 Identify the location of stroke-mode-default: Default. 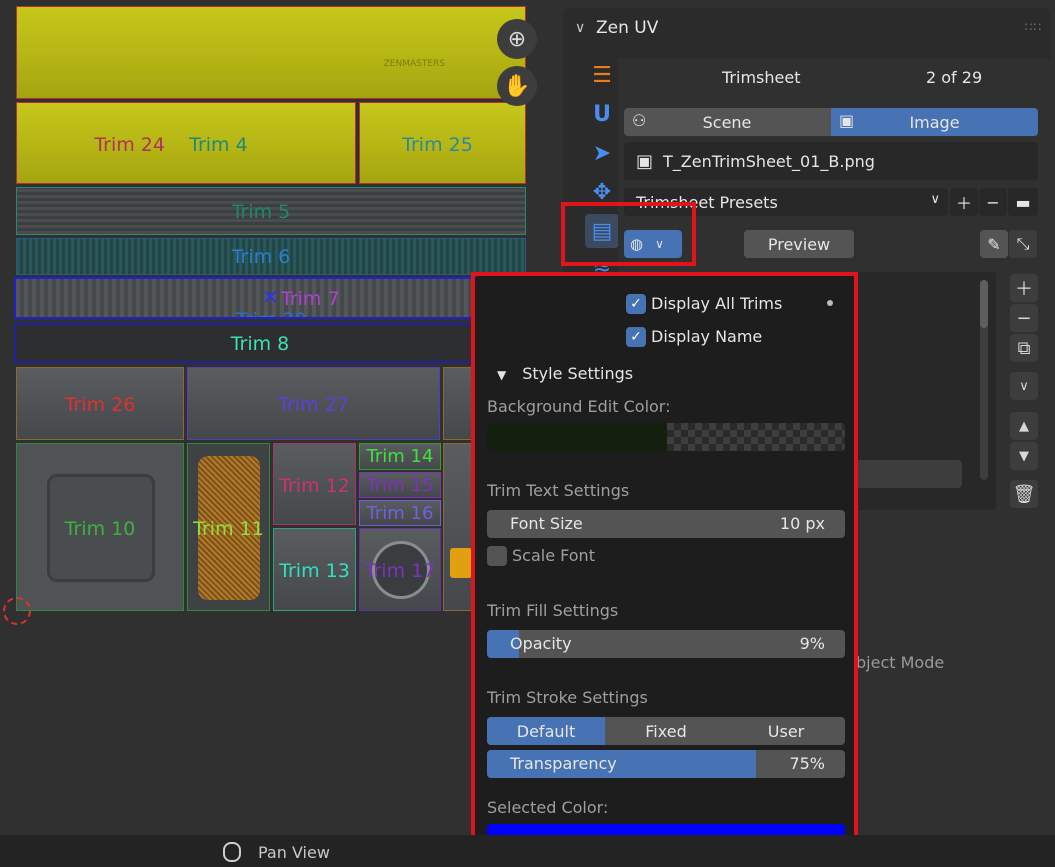
(546, 731).